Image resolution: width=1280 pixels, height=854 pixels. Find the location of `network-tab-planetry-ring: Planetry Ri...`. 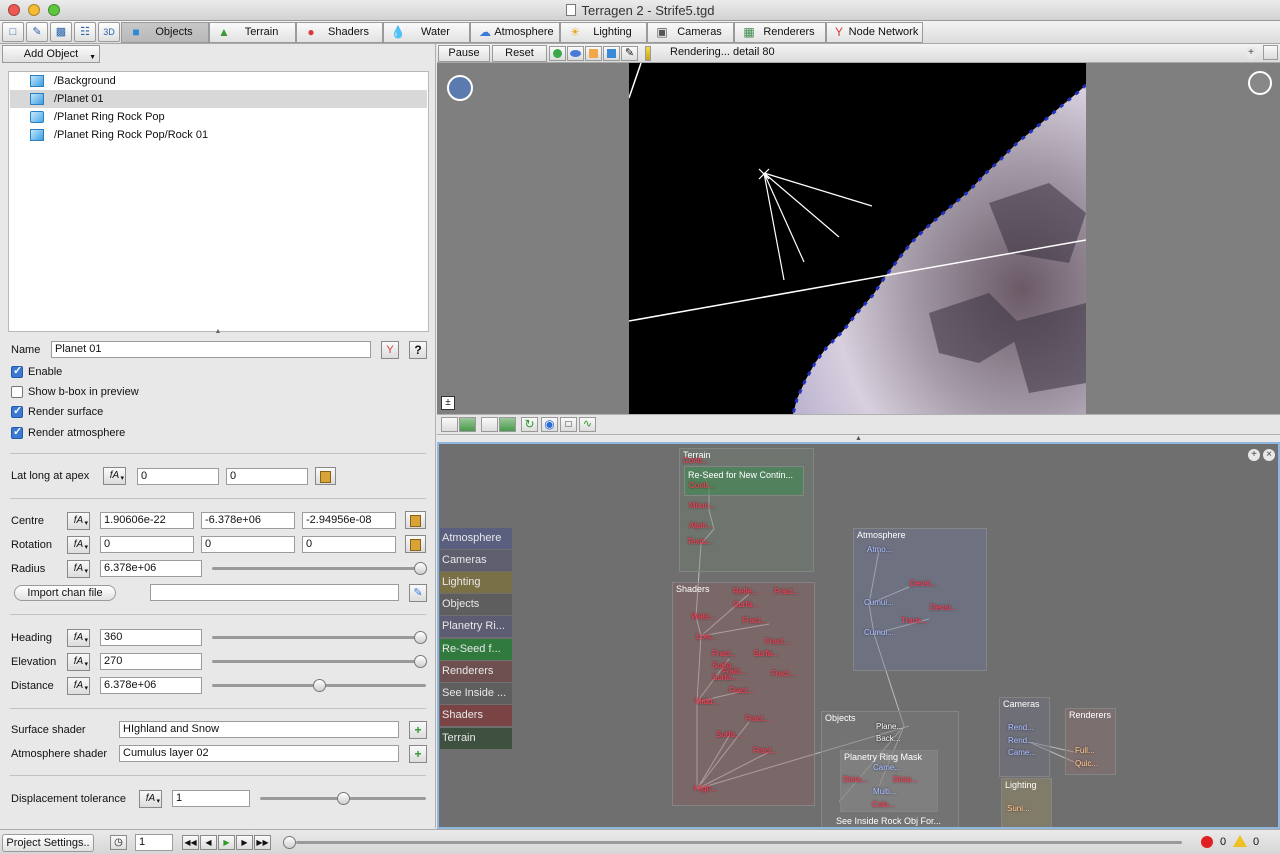

network-tab-planetry-ring: Planetry Ri... is located at coordinates (476, 626).